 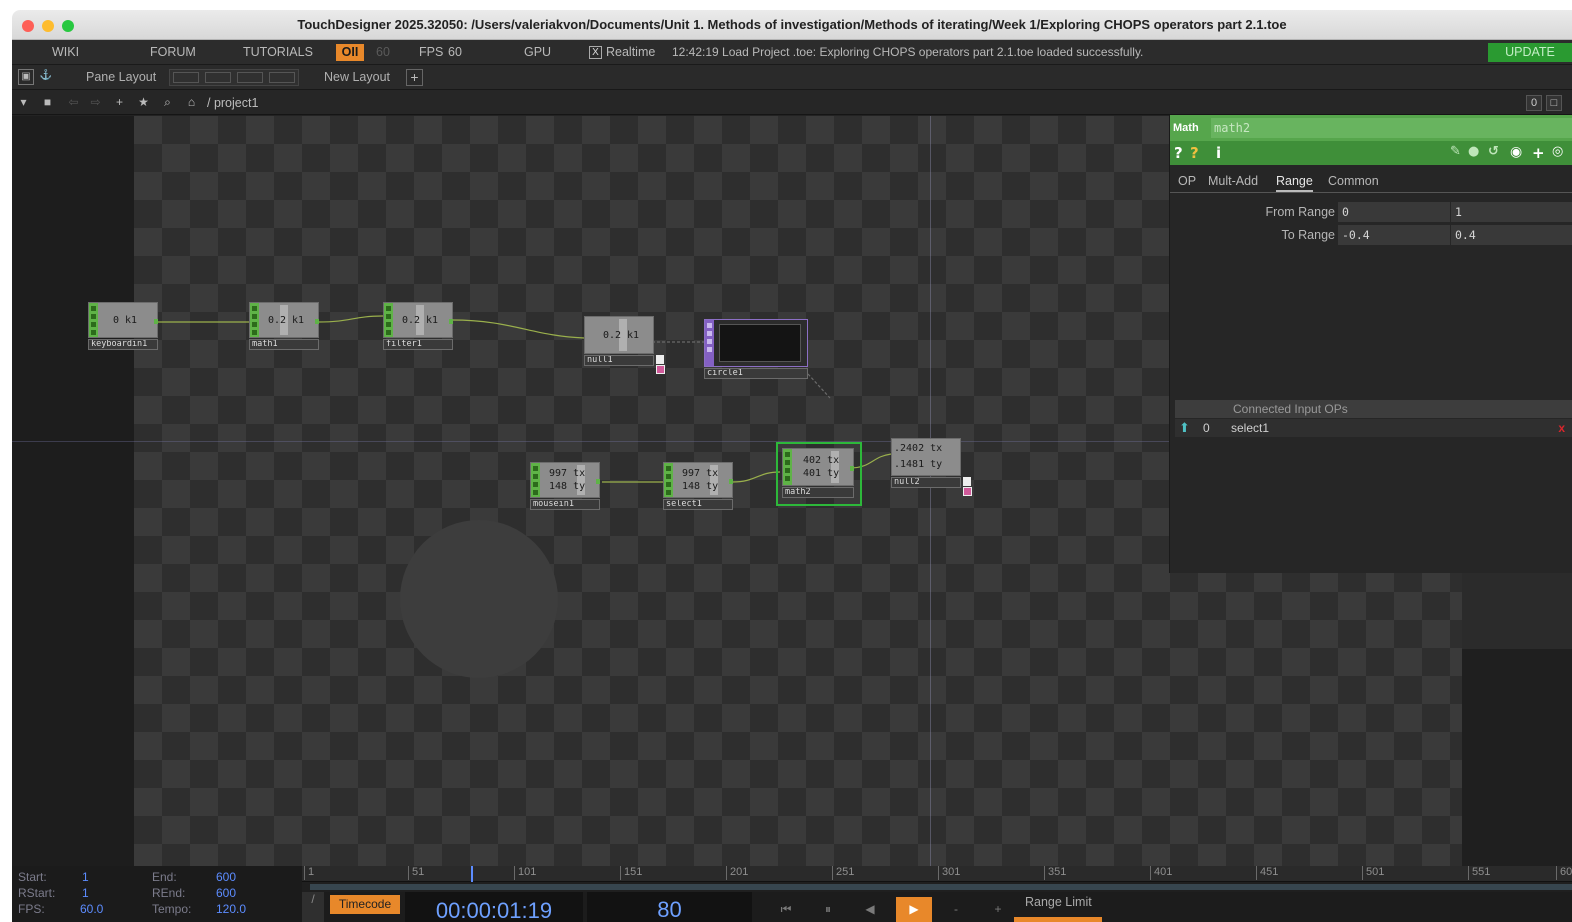 I want to click on node-null2: .2402 tx .1481 ty null2, so click(x=934, y=469).